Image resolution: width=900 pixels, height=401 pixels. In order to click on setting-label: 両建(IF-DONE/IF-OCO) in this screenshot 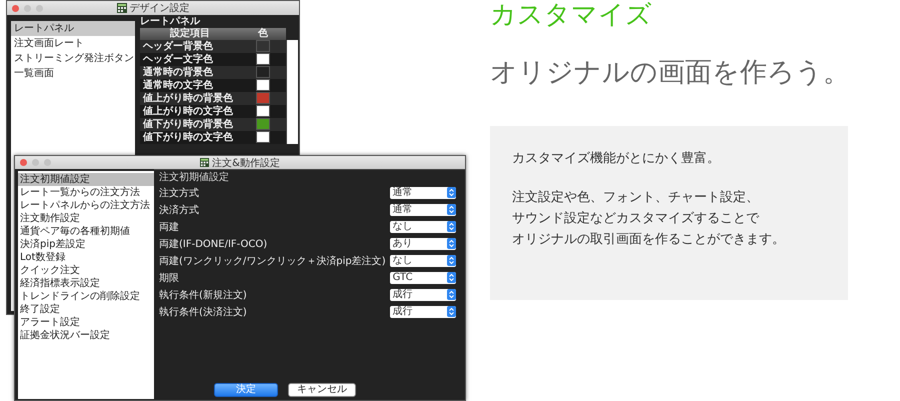, I will do `click(213, 244)`.